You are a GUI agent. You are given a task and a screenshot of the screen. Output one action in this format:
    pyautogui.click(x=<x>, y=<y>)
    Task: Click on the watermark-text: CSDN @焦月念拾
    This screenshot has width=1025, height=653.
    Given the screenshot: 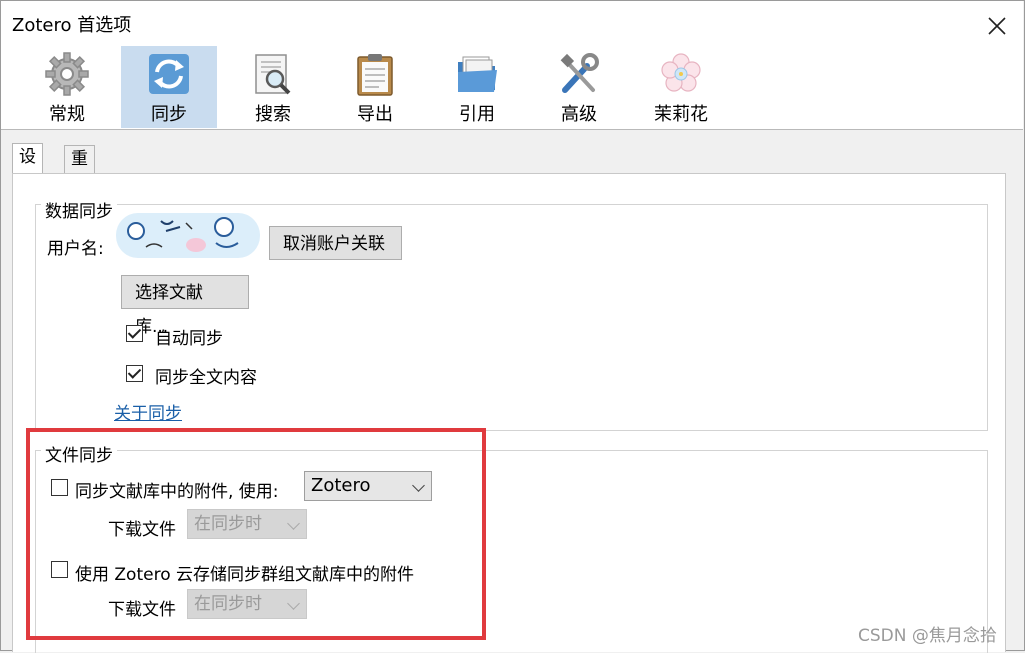 What is the action you would take?
    pyautogui.click(x=927, y=636)
    